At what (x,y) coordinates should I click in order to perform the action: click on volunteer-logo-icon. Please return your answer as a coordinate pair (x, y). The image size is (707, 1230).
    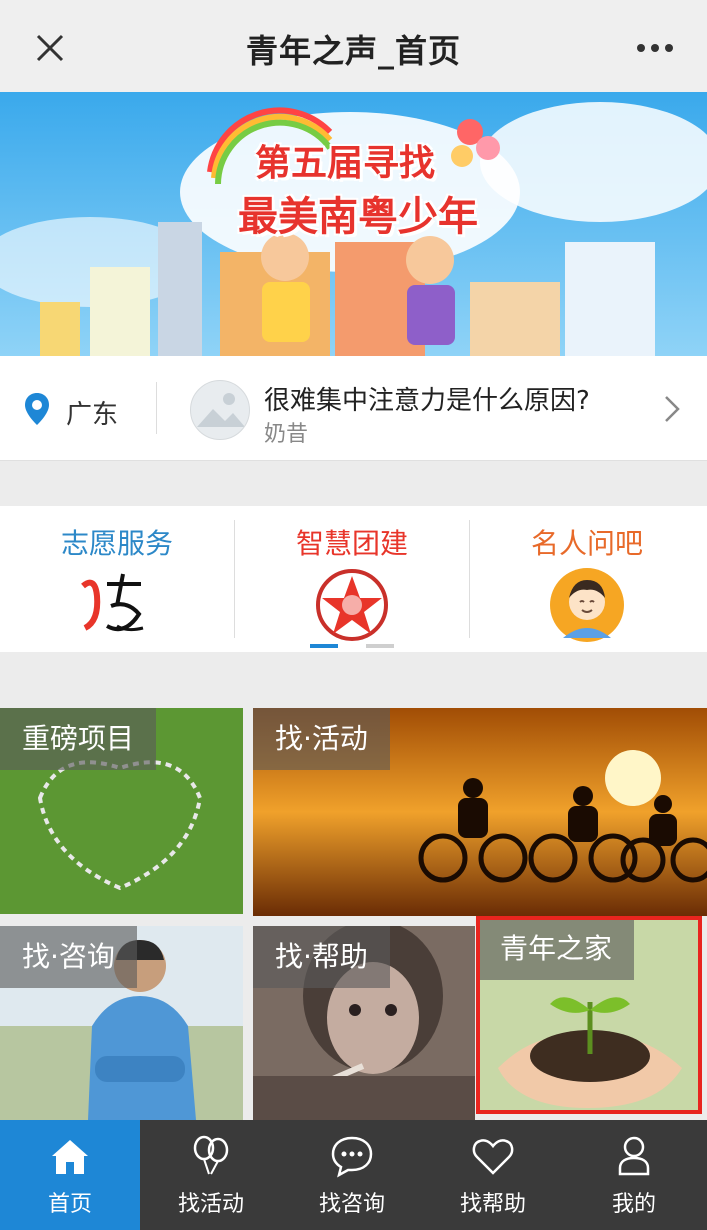
    Looking at the image, I should click on (112, 602).